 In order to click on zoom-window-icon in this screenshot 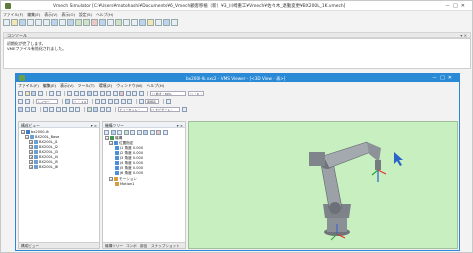, I will do `click(64, 109)`.